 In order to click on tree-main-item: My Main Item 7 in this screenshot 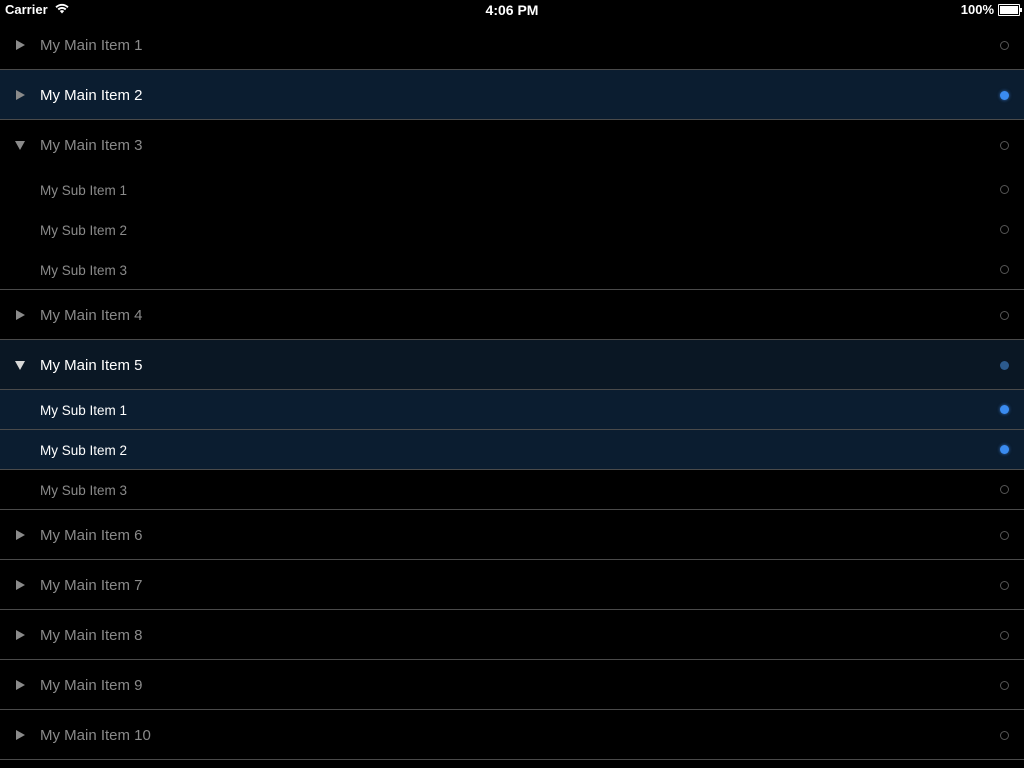, I will do `click(512, 585)`.